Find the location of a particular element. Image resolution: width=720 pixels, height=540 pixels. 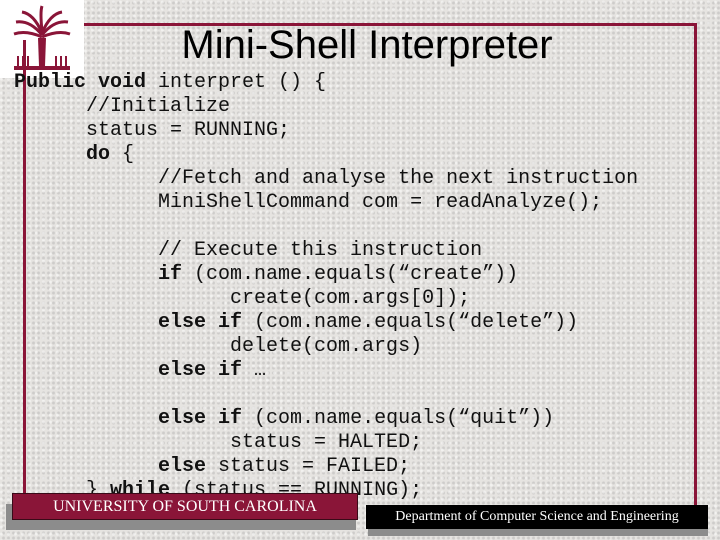

university-logo is located at coordinates (42, 39).